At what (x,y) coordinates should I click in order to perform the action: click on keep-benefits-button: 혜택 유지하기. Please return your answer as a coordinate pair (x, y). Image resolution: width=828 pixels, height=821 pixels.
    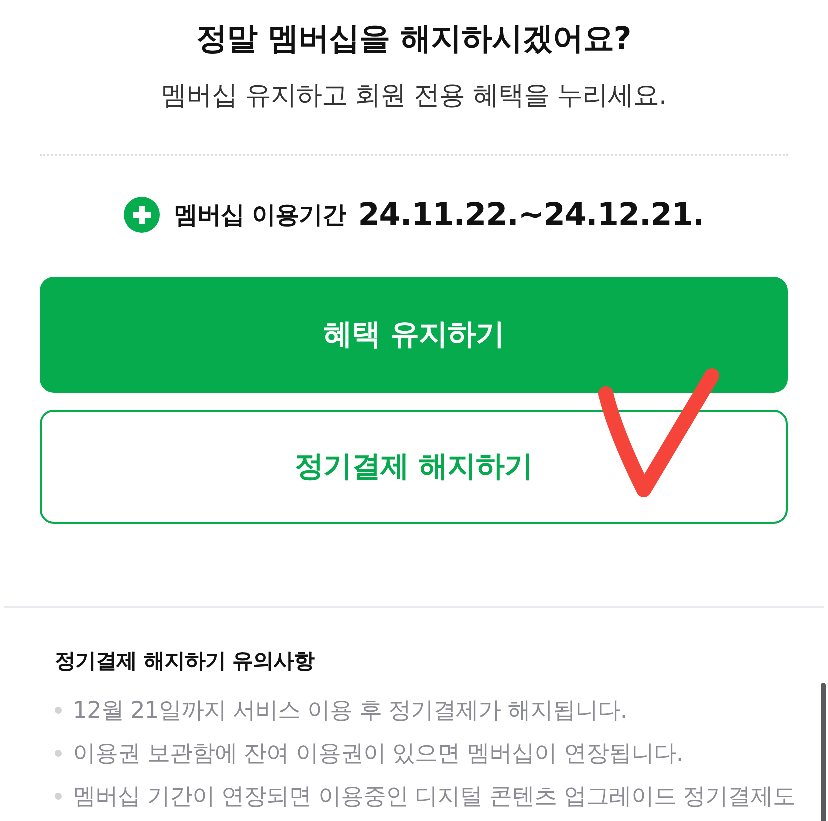
    Looking at the image, I should click on (414, 335).